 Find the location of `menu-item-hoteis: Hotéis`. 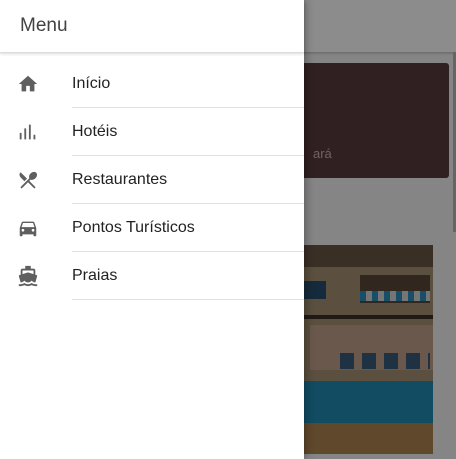

menu-item-hoteis: Hotéis is located at coordinates (152, 132).